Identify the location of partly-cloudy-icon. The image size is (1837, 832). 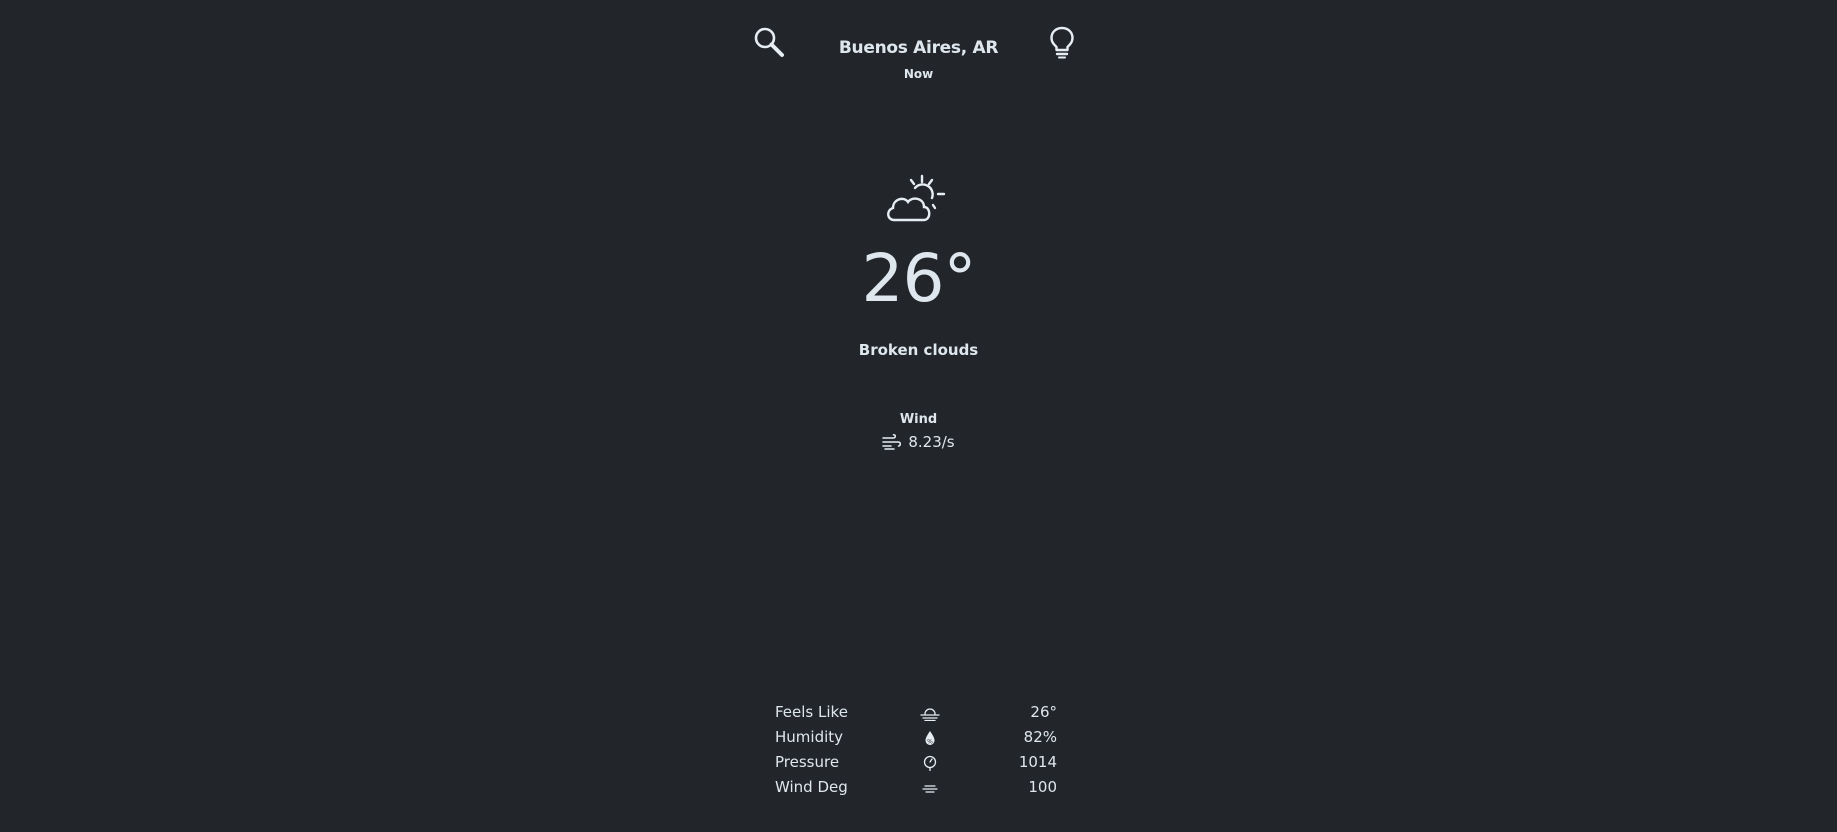
(916, 198).